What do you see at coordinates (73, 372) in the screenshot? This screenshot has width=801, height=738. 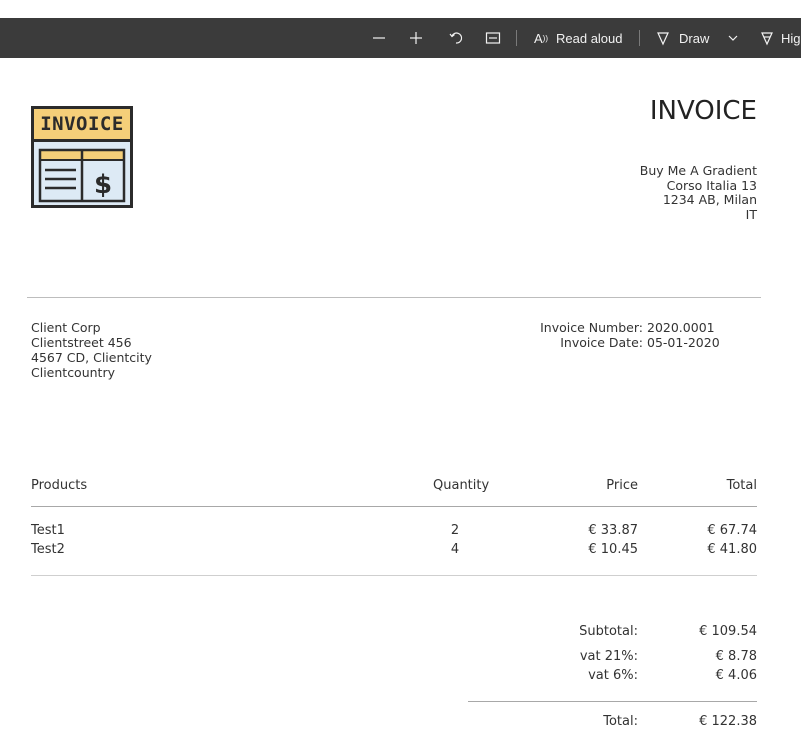 I see `client-country: Clientcountry` at bounding box center [73, 372].